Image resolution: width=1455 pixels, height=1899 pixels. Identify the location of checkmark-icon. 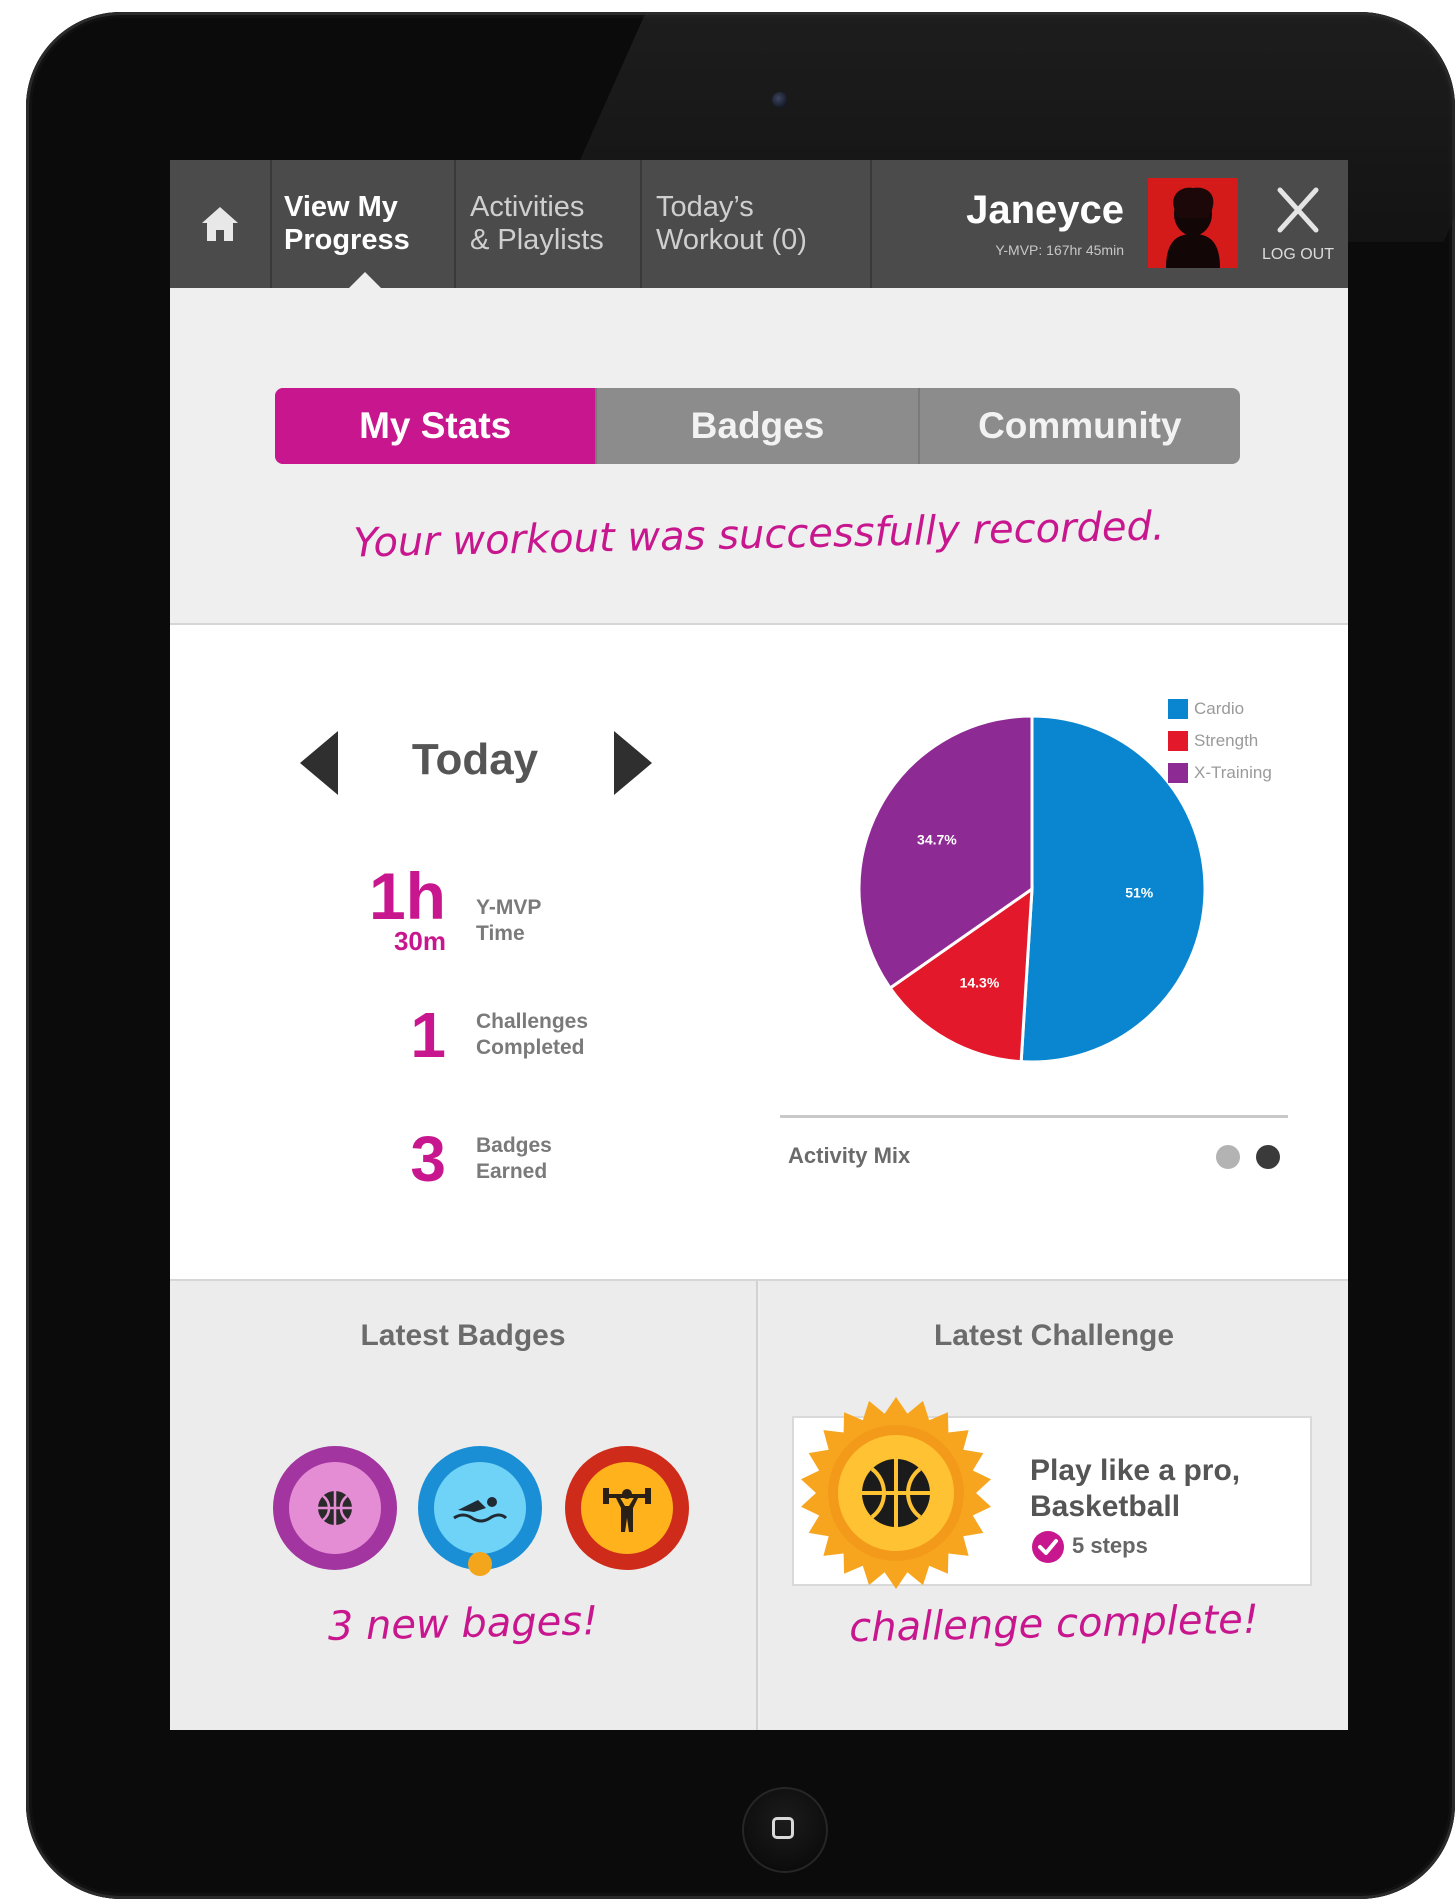
(1048, 1547).